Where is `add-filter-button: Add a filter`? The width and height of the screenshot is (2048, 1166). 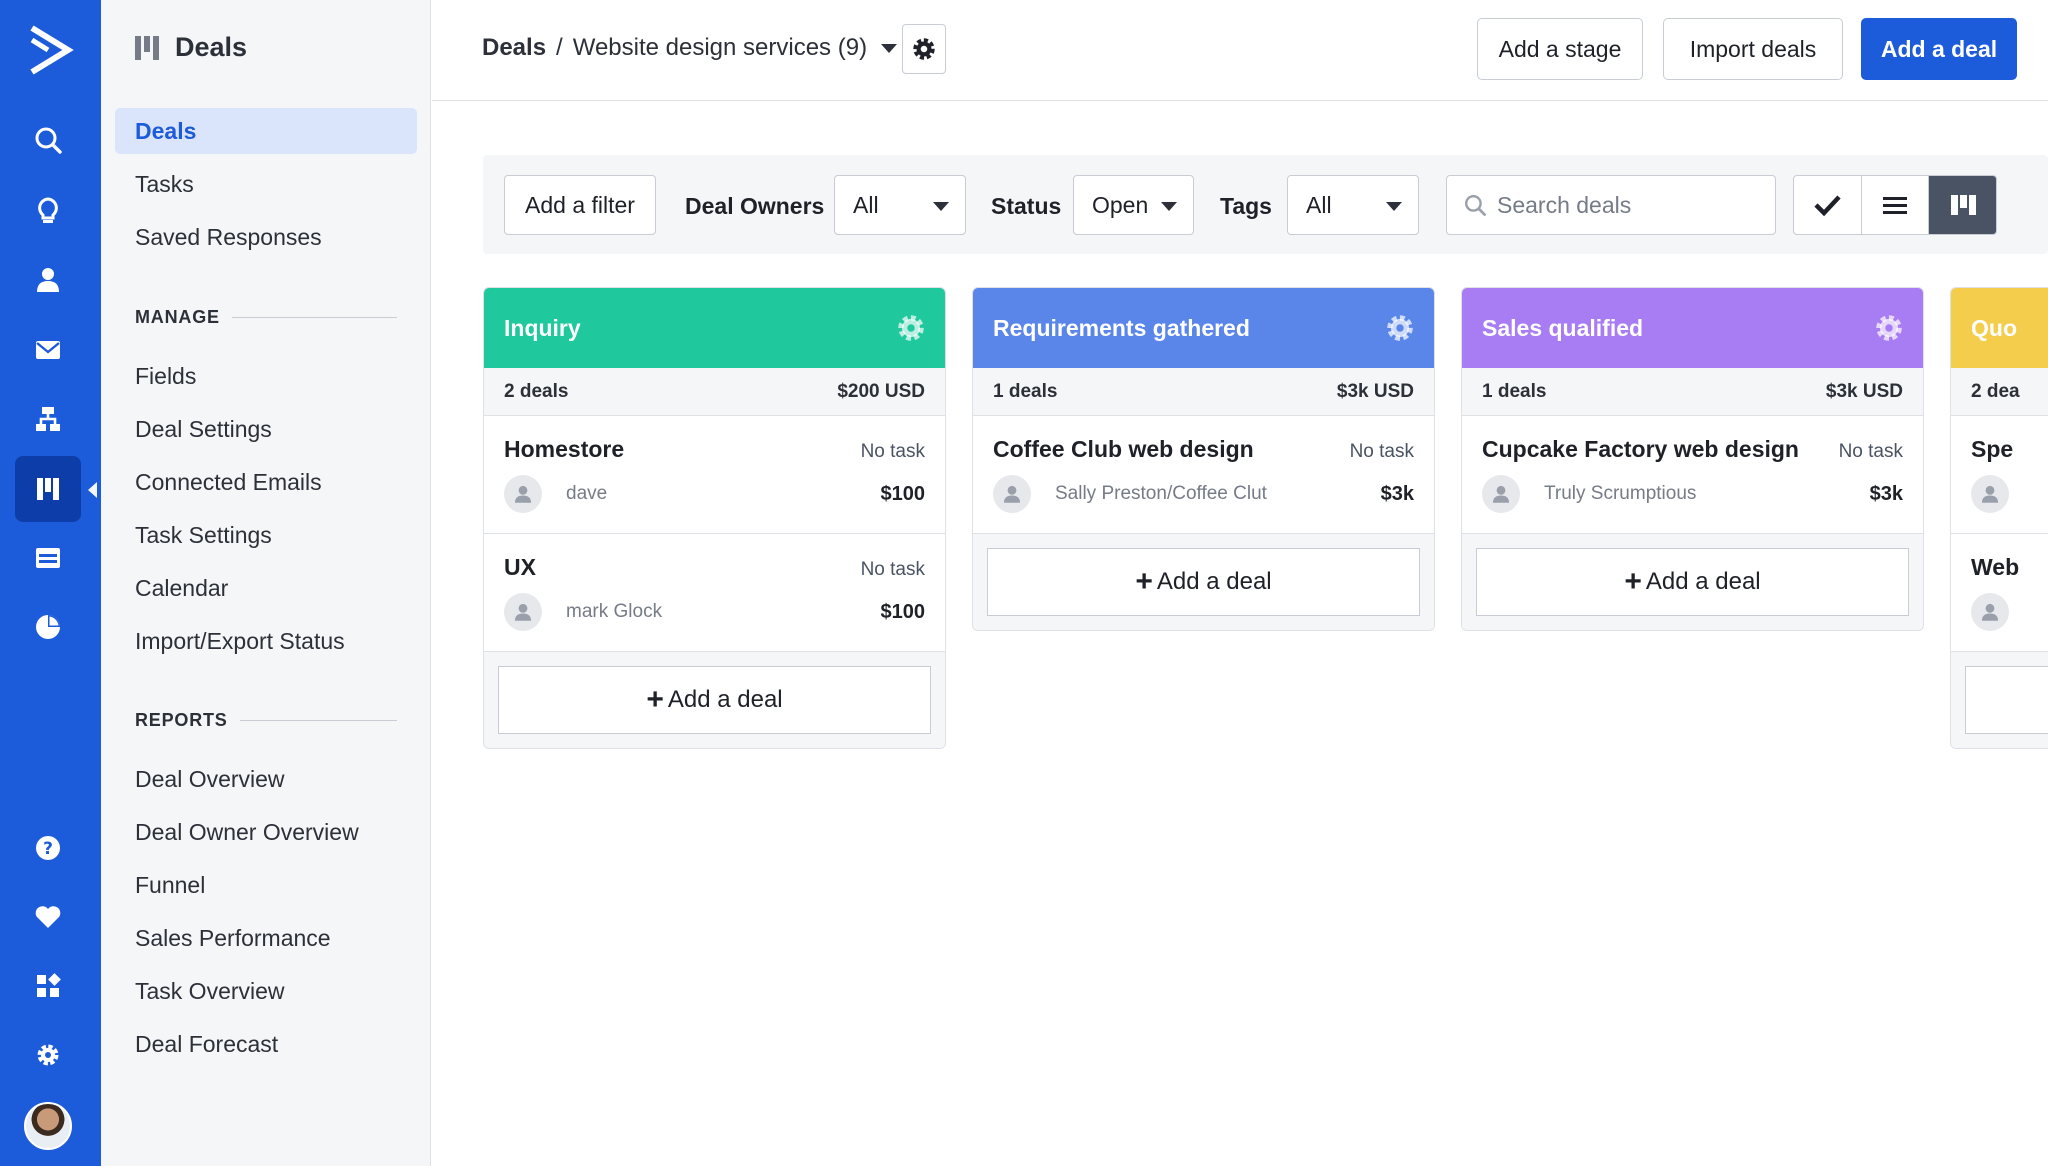 add-filter-button: Add a filter is located at coordinates (580, 205).